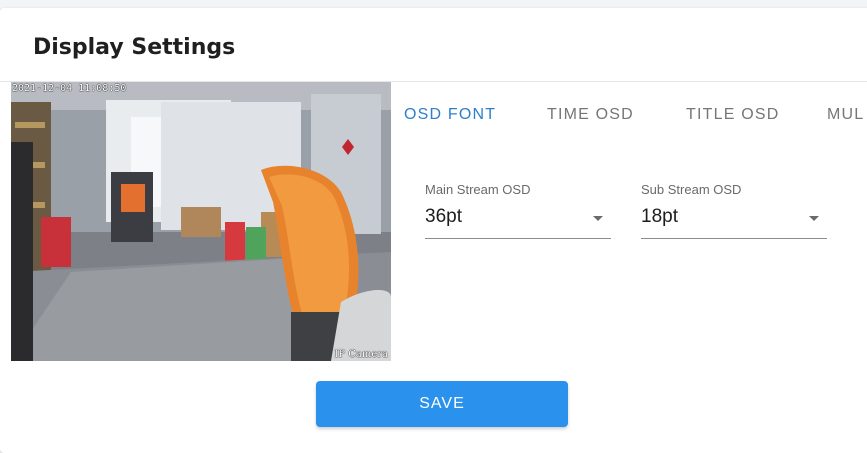  I want to click on tab-osd-font: OSD FONT, so click(450, 115).